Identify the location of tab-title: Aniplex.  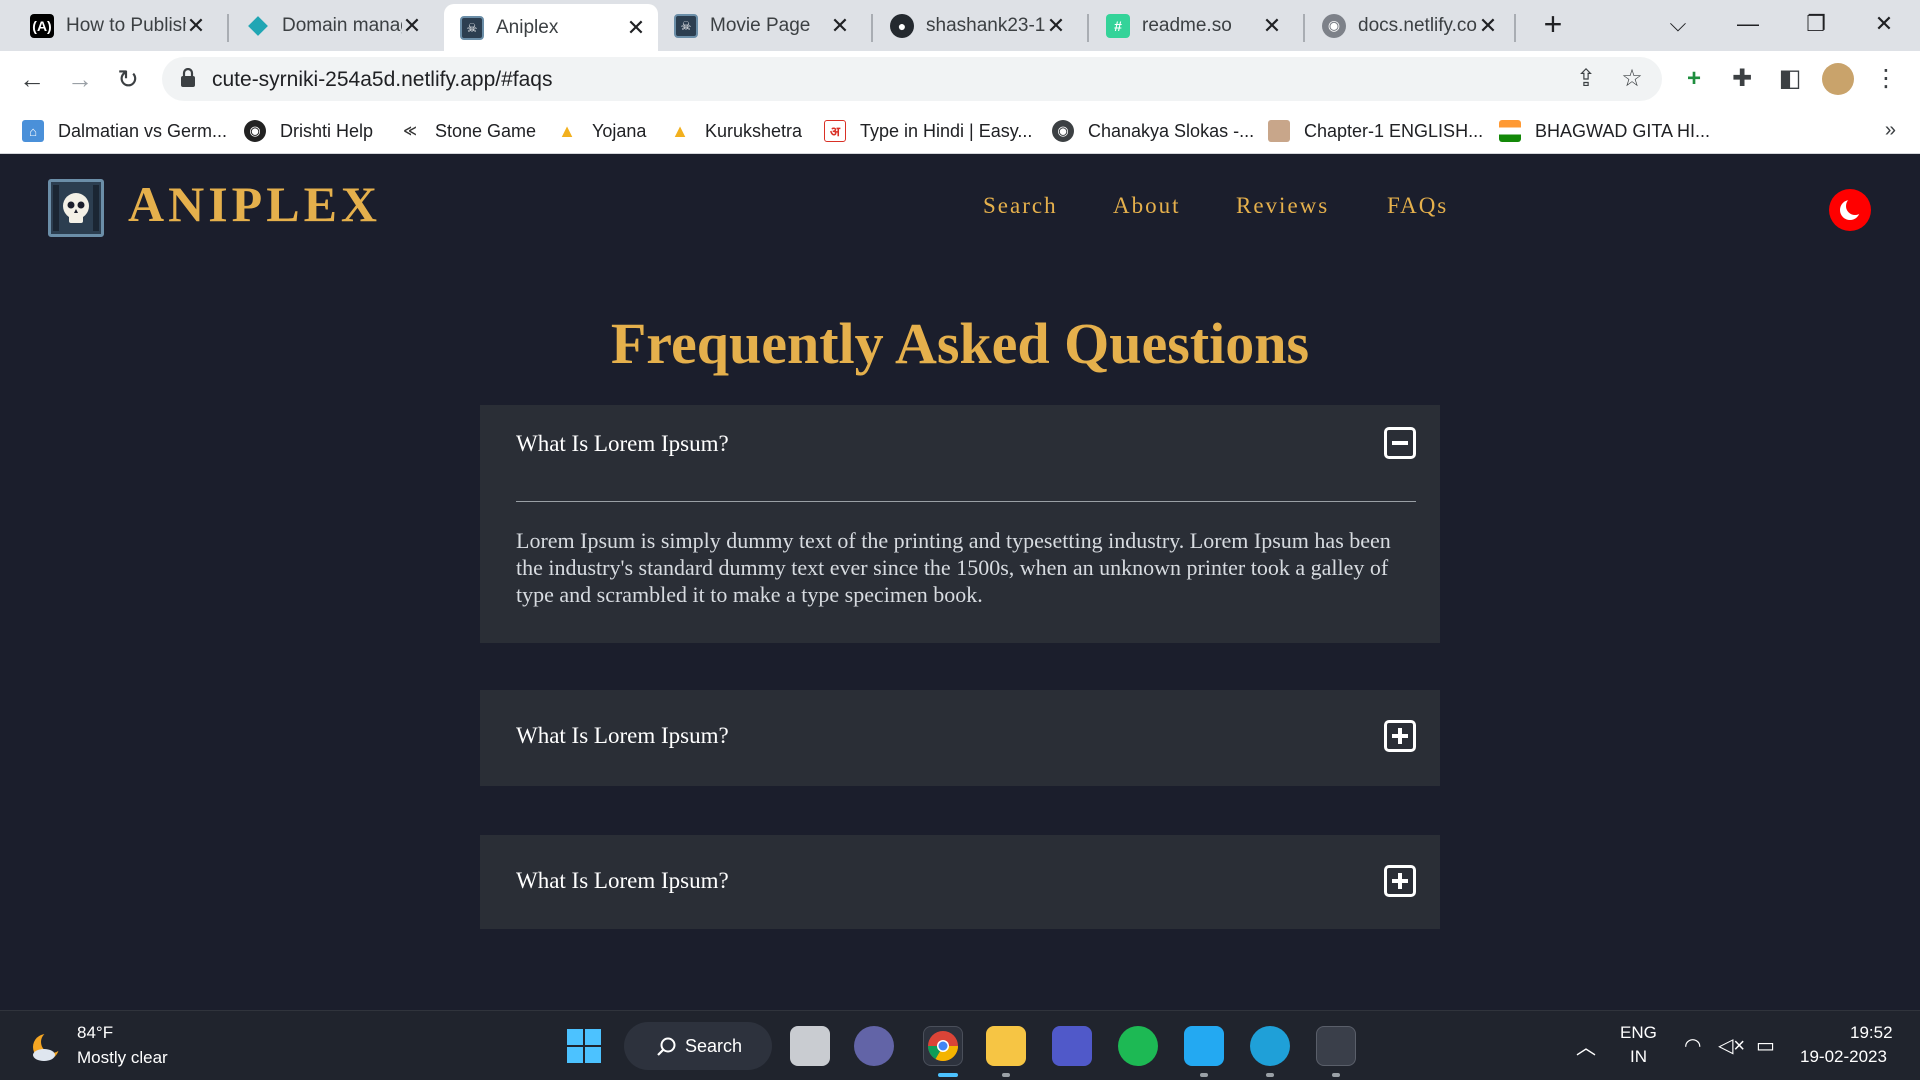
(527, 27).